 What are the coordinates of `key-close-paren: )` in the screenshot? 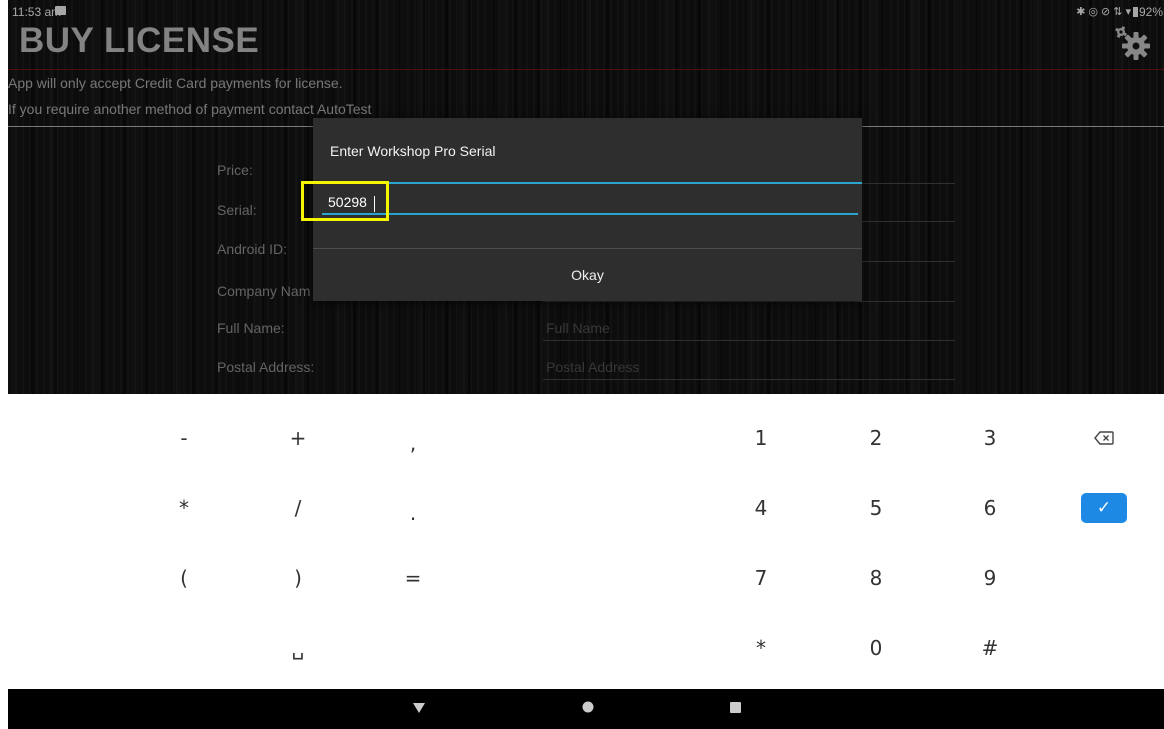 It's located at (298, 578).